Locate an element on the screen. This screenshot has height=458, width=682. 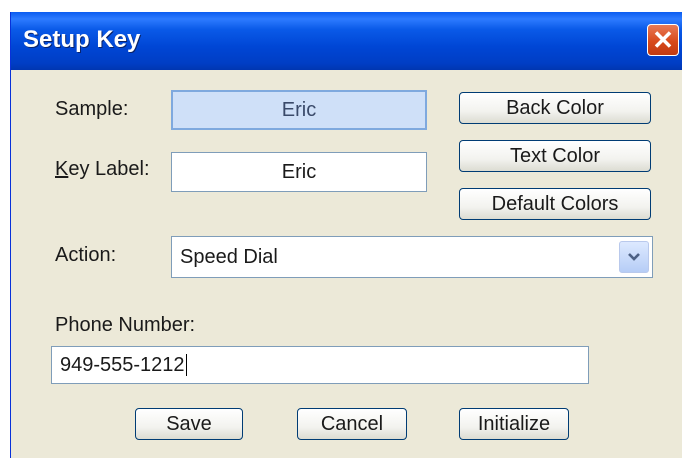
chevron-down-icon is located at coordinates (634, 257).